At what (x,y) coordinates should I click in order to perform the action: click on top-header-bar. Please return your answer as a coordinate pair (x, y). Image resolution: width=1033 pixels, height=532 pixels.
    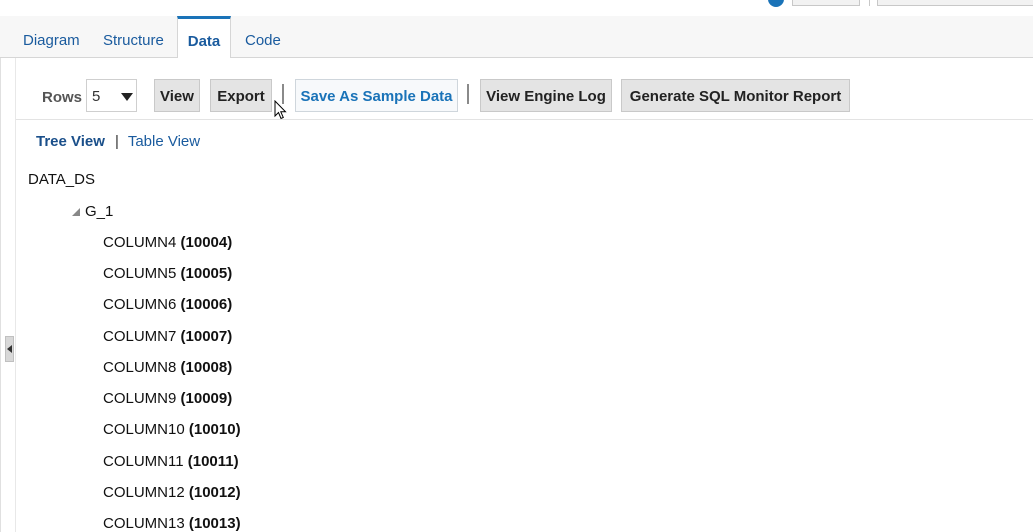
    Looking at the image, I should click on (516, 8).